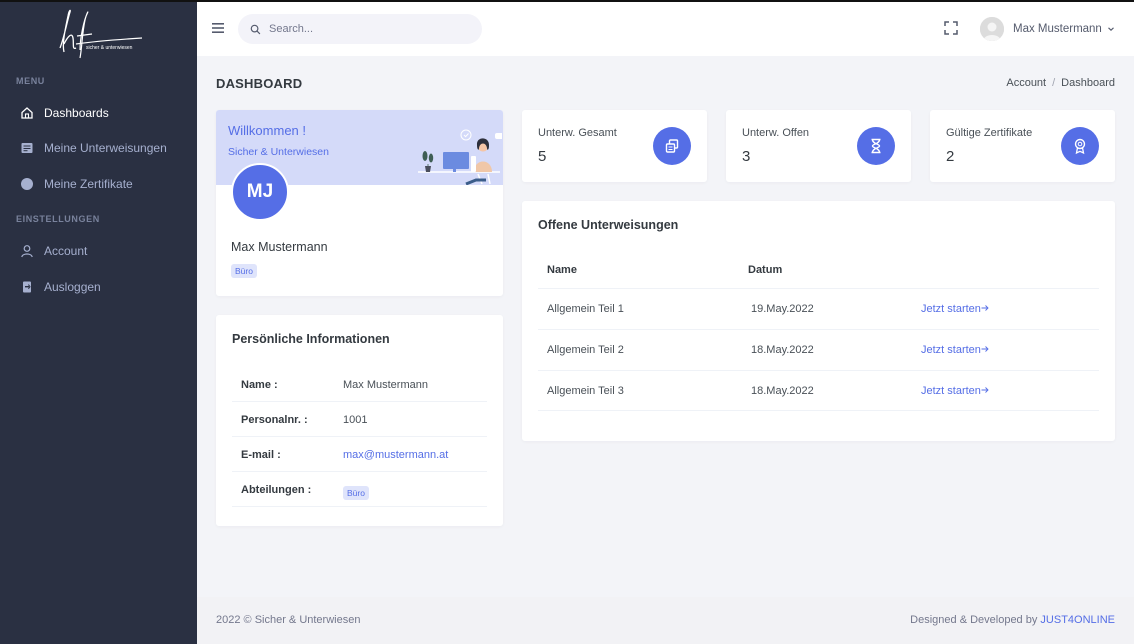  I want to click on chevron-down-icon, so click(1110, 29).